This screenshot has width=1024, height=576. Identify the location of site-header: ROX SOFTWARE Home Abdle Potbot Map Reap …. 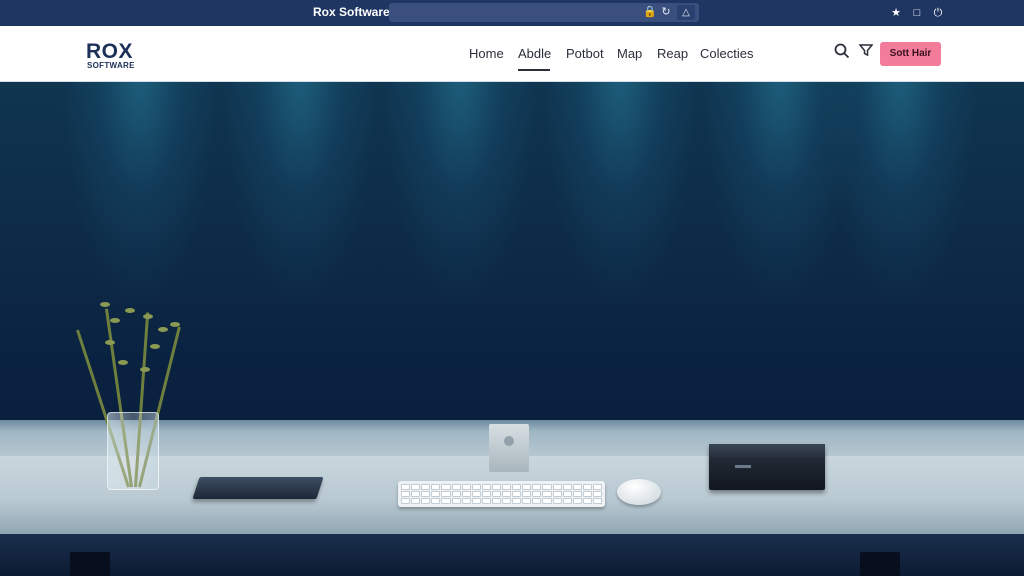
(512, 54).